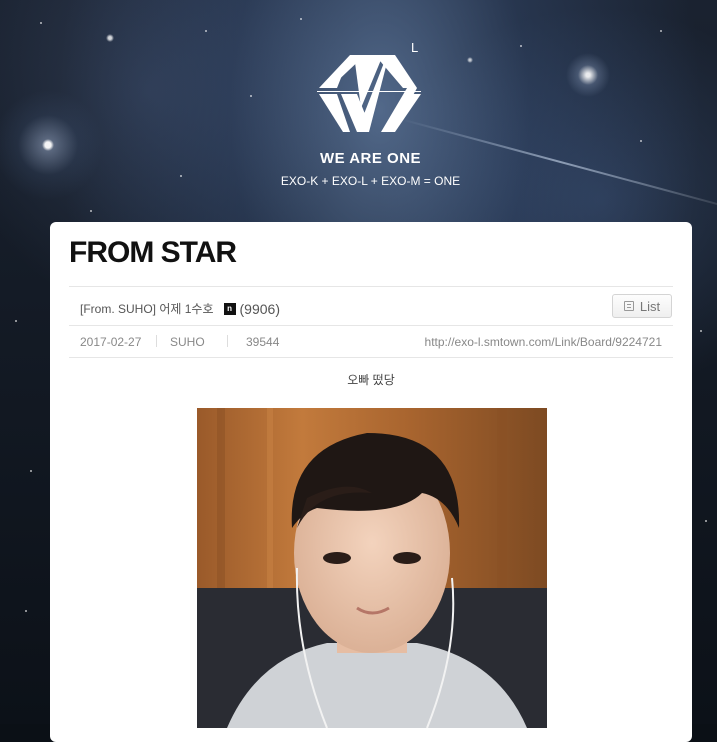  Describe the element at coordinates (628, 306) in the screenshot. I see `list-icon` at that location.